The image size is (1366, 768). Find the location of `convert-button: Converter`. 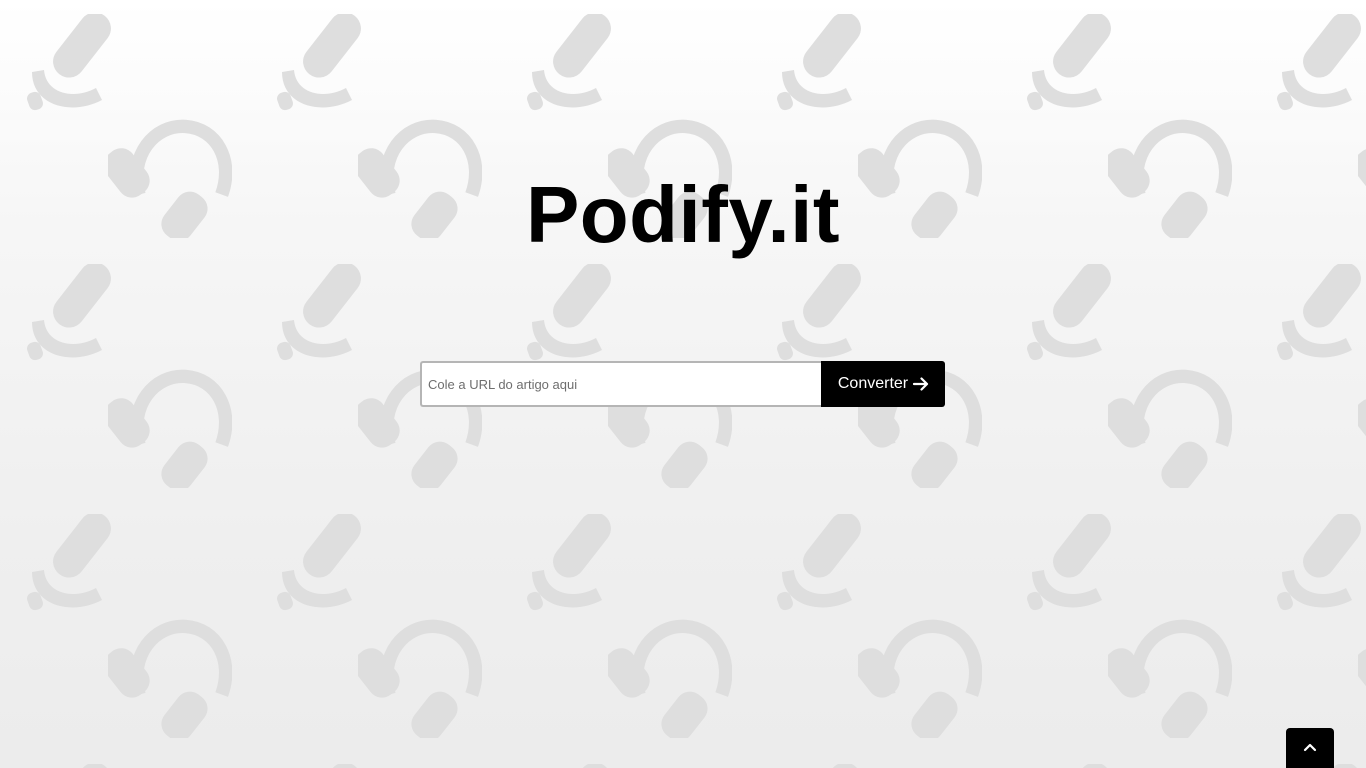

convert-button: Converter is located at coordinates (883, 384).